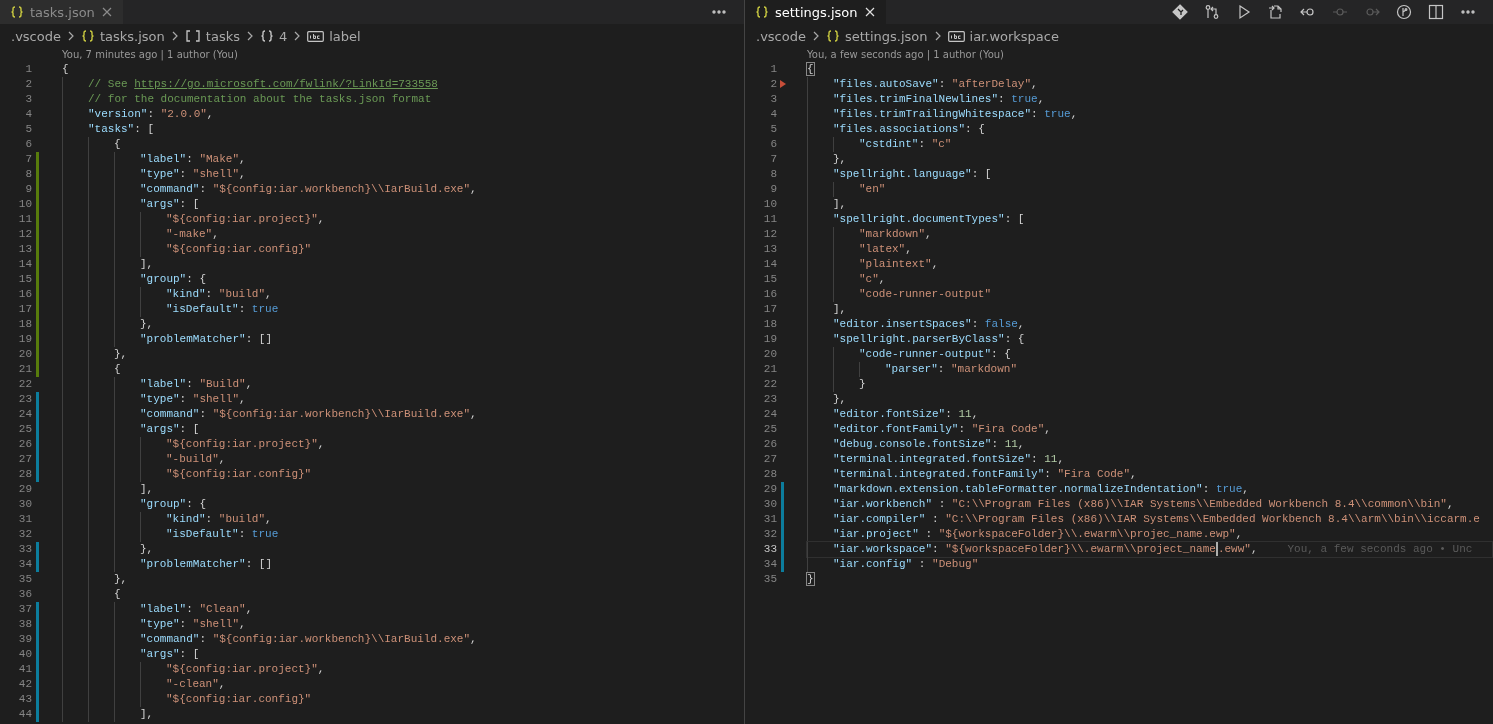 This screenshot has width=1493, height=724. Describe the element at coordinates (219, 519) in the screenshot. I see `code-line: "kind": "build",` at that location.